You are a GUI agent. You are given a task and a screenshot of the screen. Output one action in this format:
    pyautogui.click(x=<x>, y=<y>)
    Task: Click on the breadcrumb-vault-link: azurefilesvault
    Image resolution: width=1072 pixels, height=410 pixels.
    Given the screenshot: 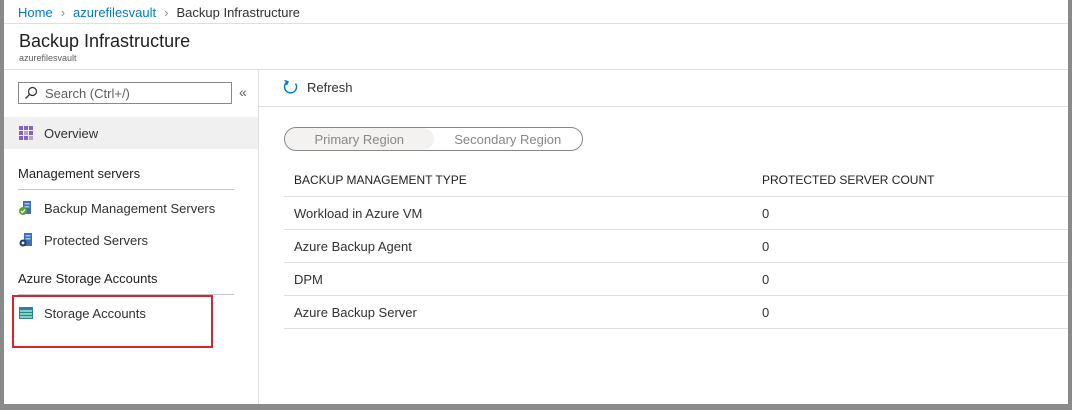 What is the action you would take?
    pyautogui.click(x=114, y=12)
    